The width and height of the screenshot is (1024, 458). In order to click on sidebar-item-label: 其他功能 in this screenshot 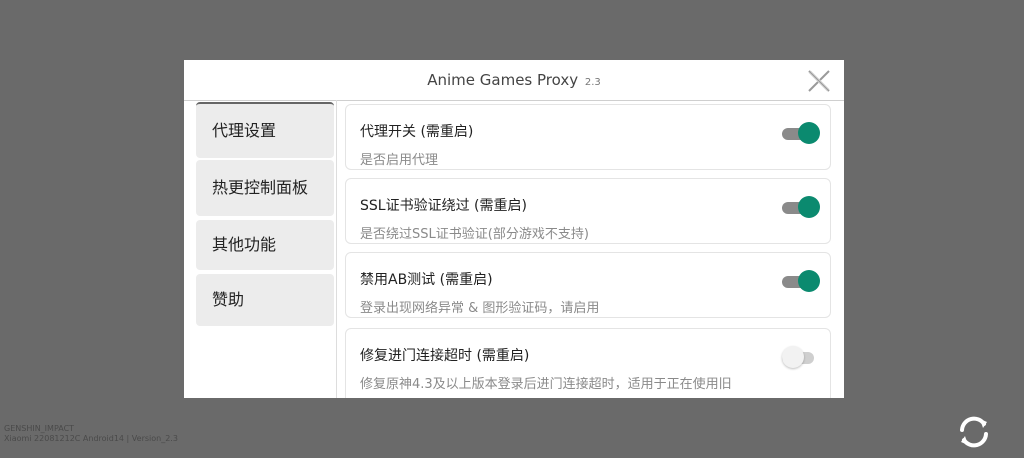, I will do `click(244, 244)`.